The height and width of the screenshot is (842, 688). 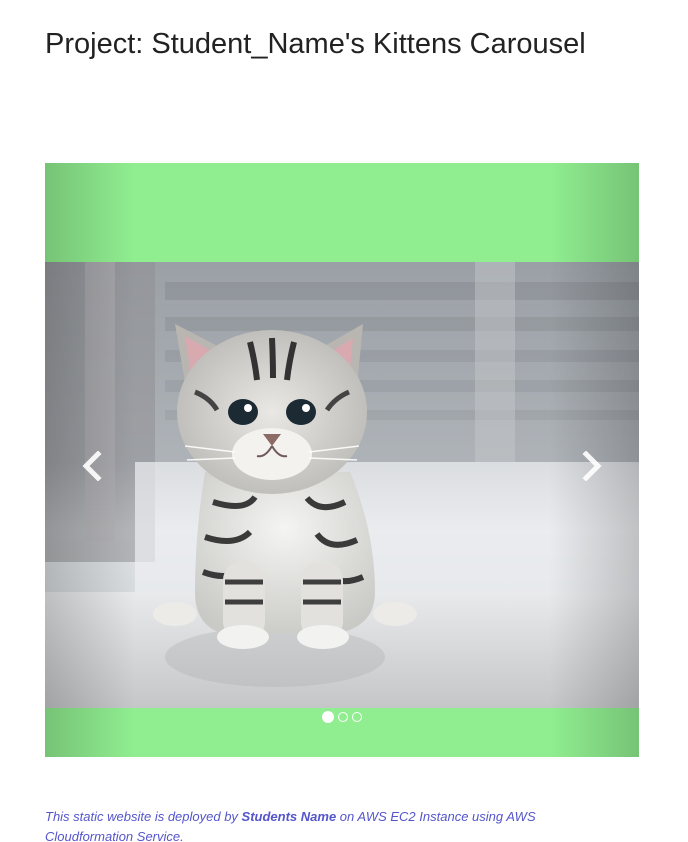 What do you see at coordinates (143, 816) in the screenshot?
I see `deployment-note-prefix: This static website is deployed by` at bounding box center [143, 816].